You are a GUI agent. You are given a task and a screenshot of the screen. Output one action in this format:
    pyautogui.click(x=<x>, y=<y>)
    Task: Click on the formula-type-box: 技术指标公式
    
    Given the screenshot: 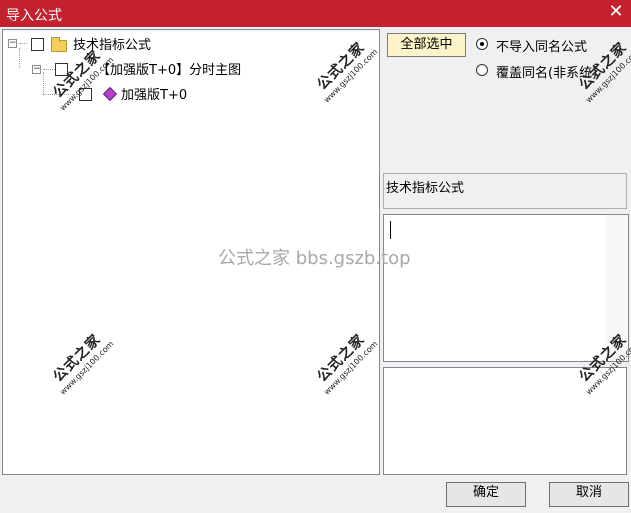 What is the action you would take?
    pyautogui.click(x=505, y=191)
    